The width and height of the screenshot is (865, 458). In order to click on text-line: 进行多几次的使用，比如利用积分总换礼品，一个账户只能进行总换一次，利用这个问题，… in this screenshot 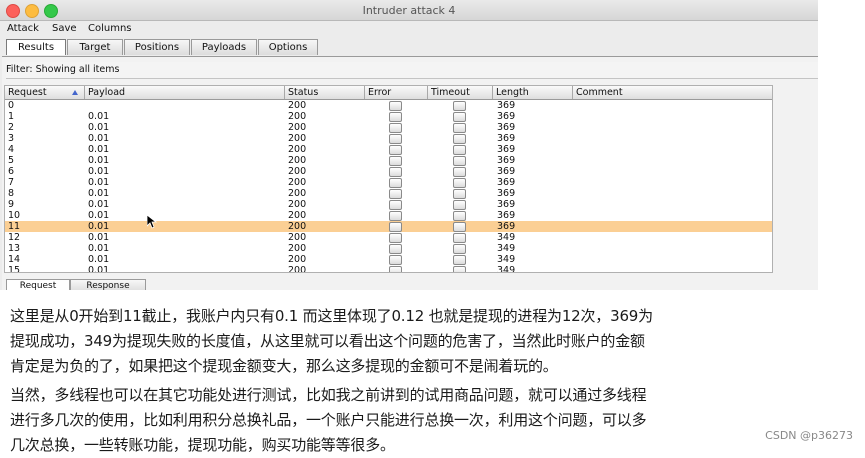, I will do `click(328, 420)`.